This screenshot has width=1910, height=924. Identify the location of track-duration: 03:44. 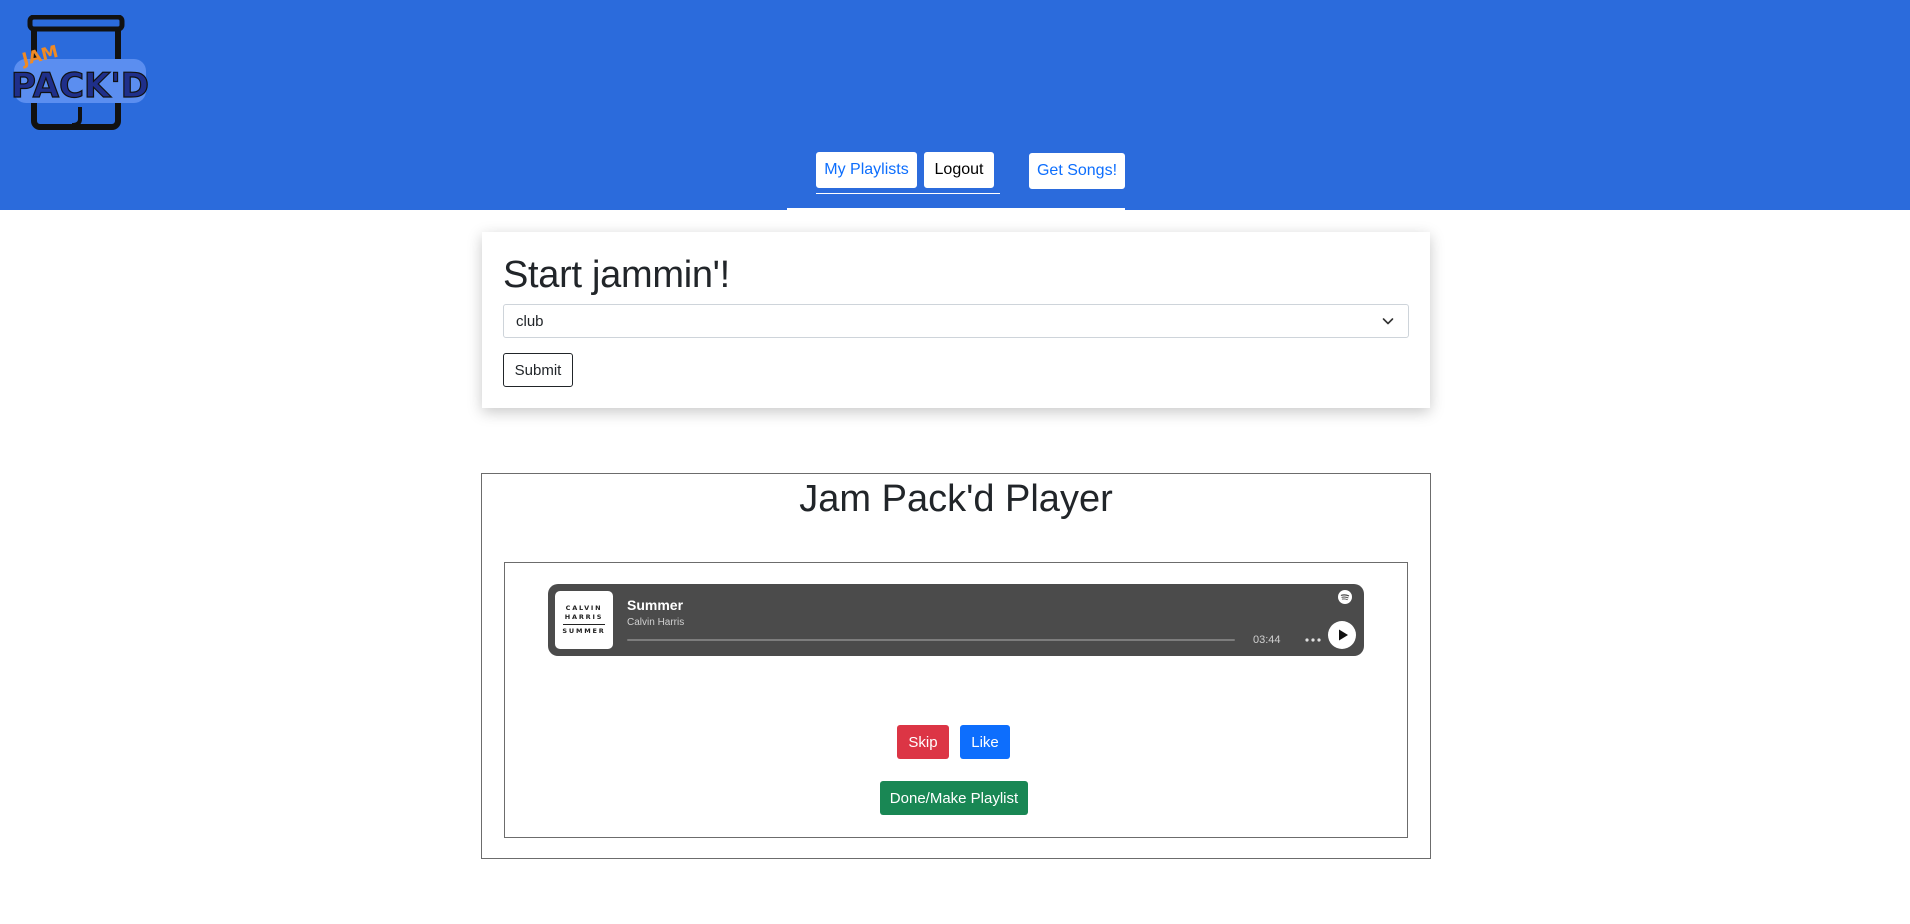
(1267, 640).